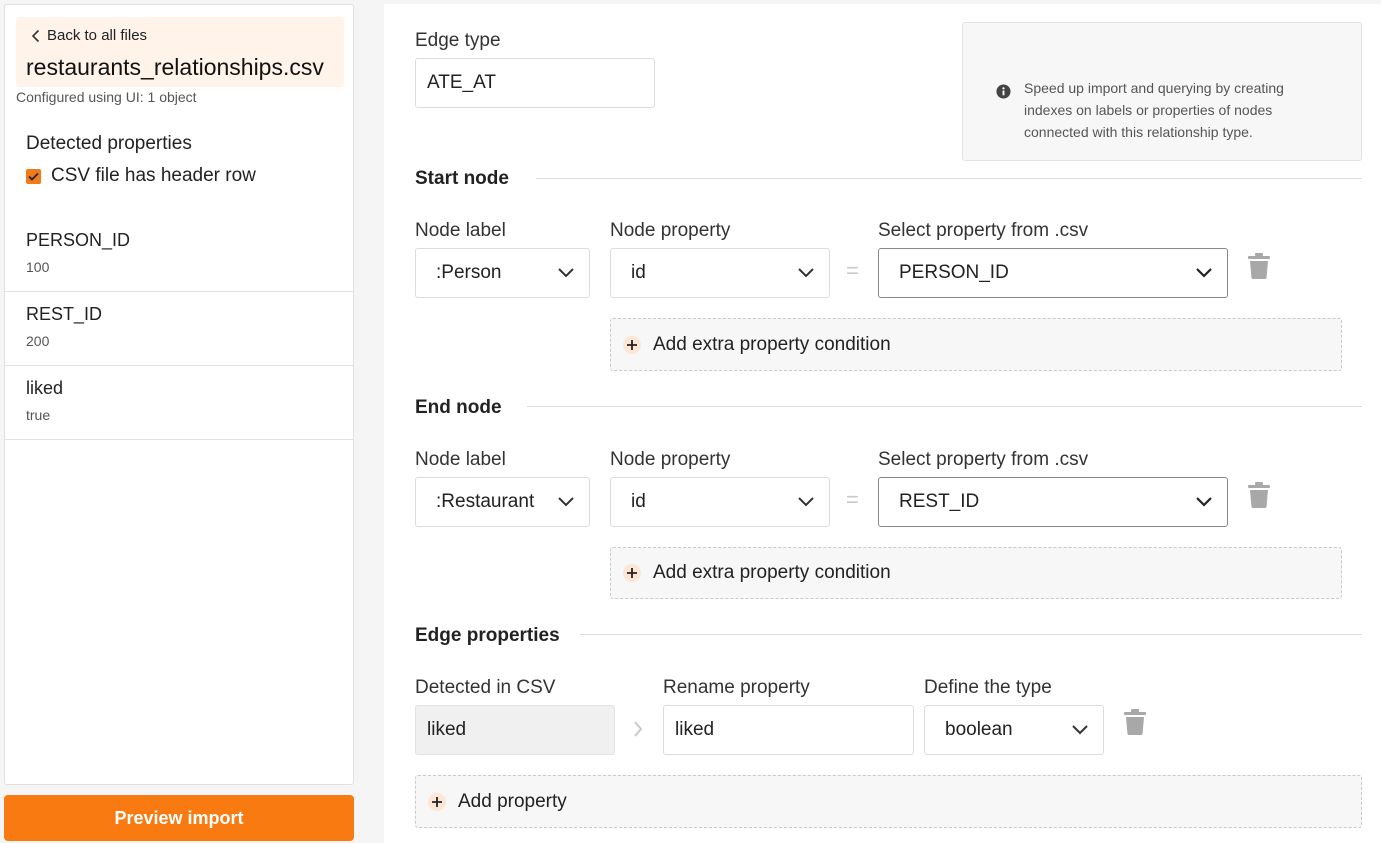  What do you see at coordinates (97, 35) in the screenshot?
I see `back-link-label: Back to all files` at bounding box center [97, 35].